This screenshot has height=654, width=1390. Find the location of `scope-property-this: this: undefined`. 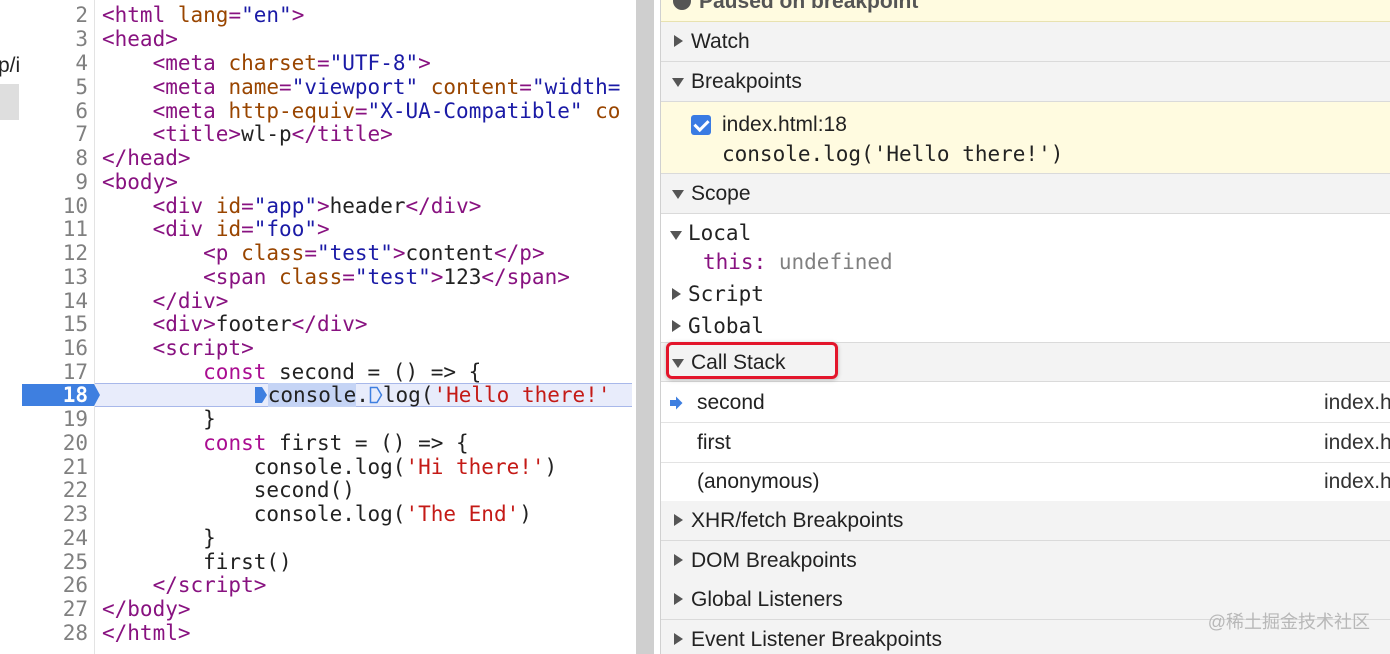

scope-property-this: this: undefined is located at coordinates (798, 262).